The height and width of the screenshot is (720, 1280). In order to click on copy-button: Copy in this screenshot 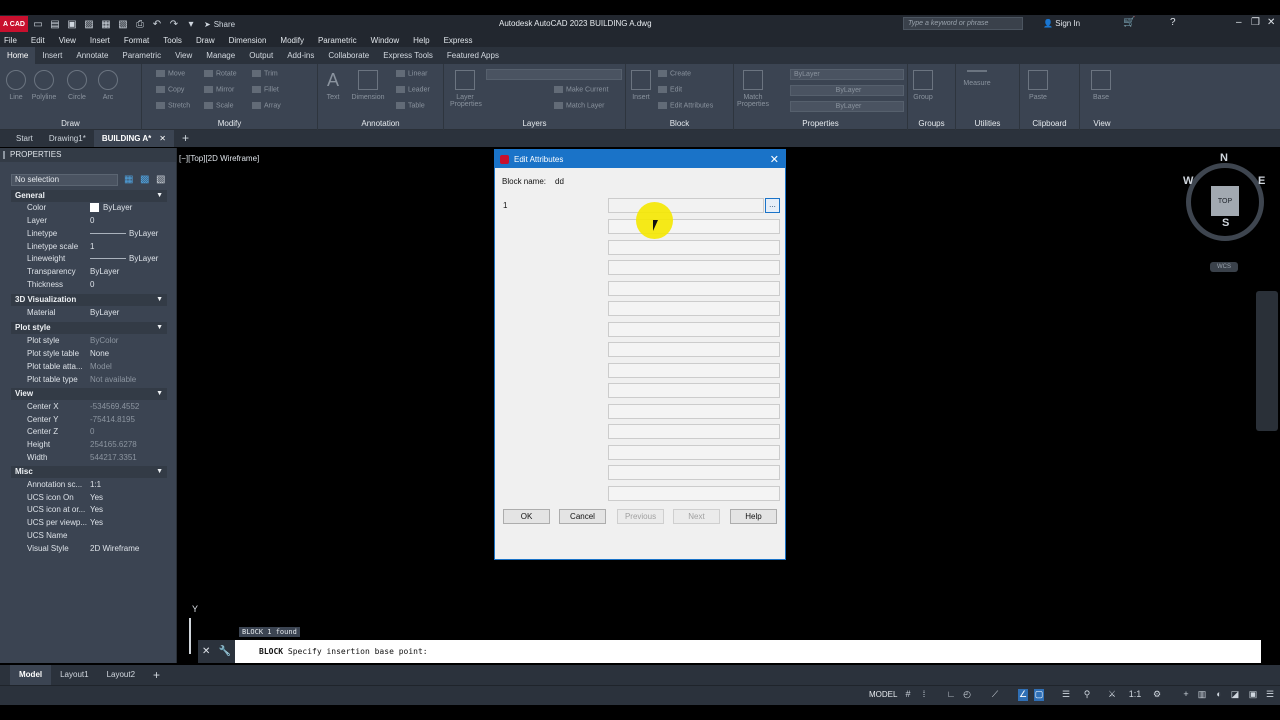, I will do `click(170, 89)`.